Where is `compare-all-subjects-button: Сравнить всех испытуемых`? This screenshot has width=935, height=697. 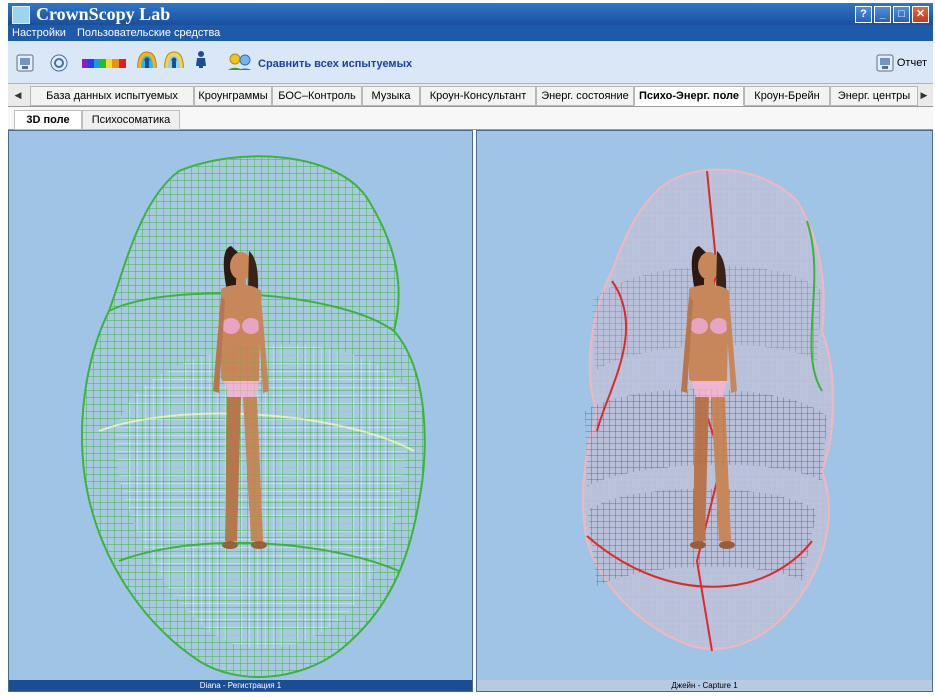
compare-all-subjects-button: Сравнить всех испытуемых is located at coordinates (335, 64).